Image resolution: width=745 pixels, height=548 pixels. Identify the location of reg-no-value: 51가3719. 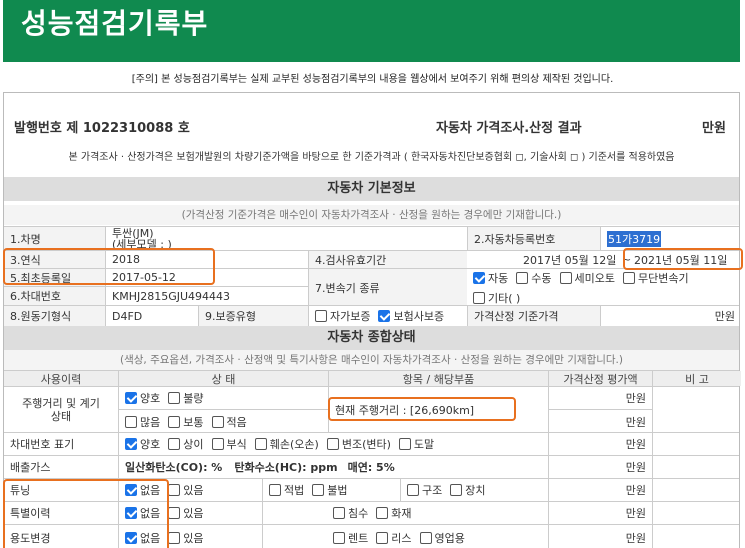
(634, 238).